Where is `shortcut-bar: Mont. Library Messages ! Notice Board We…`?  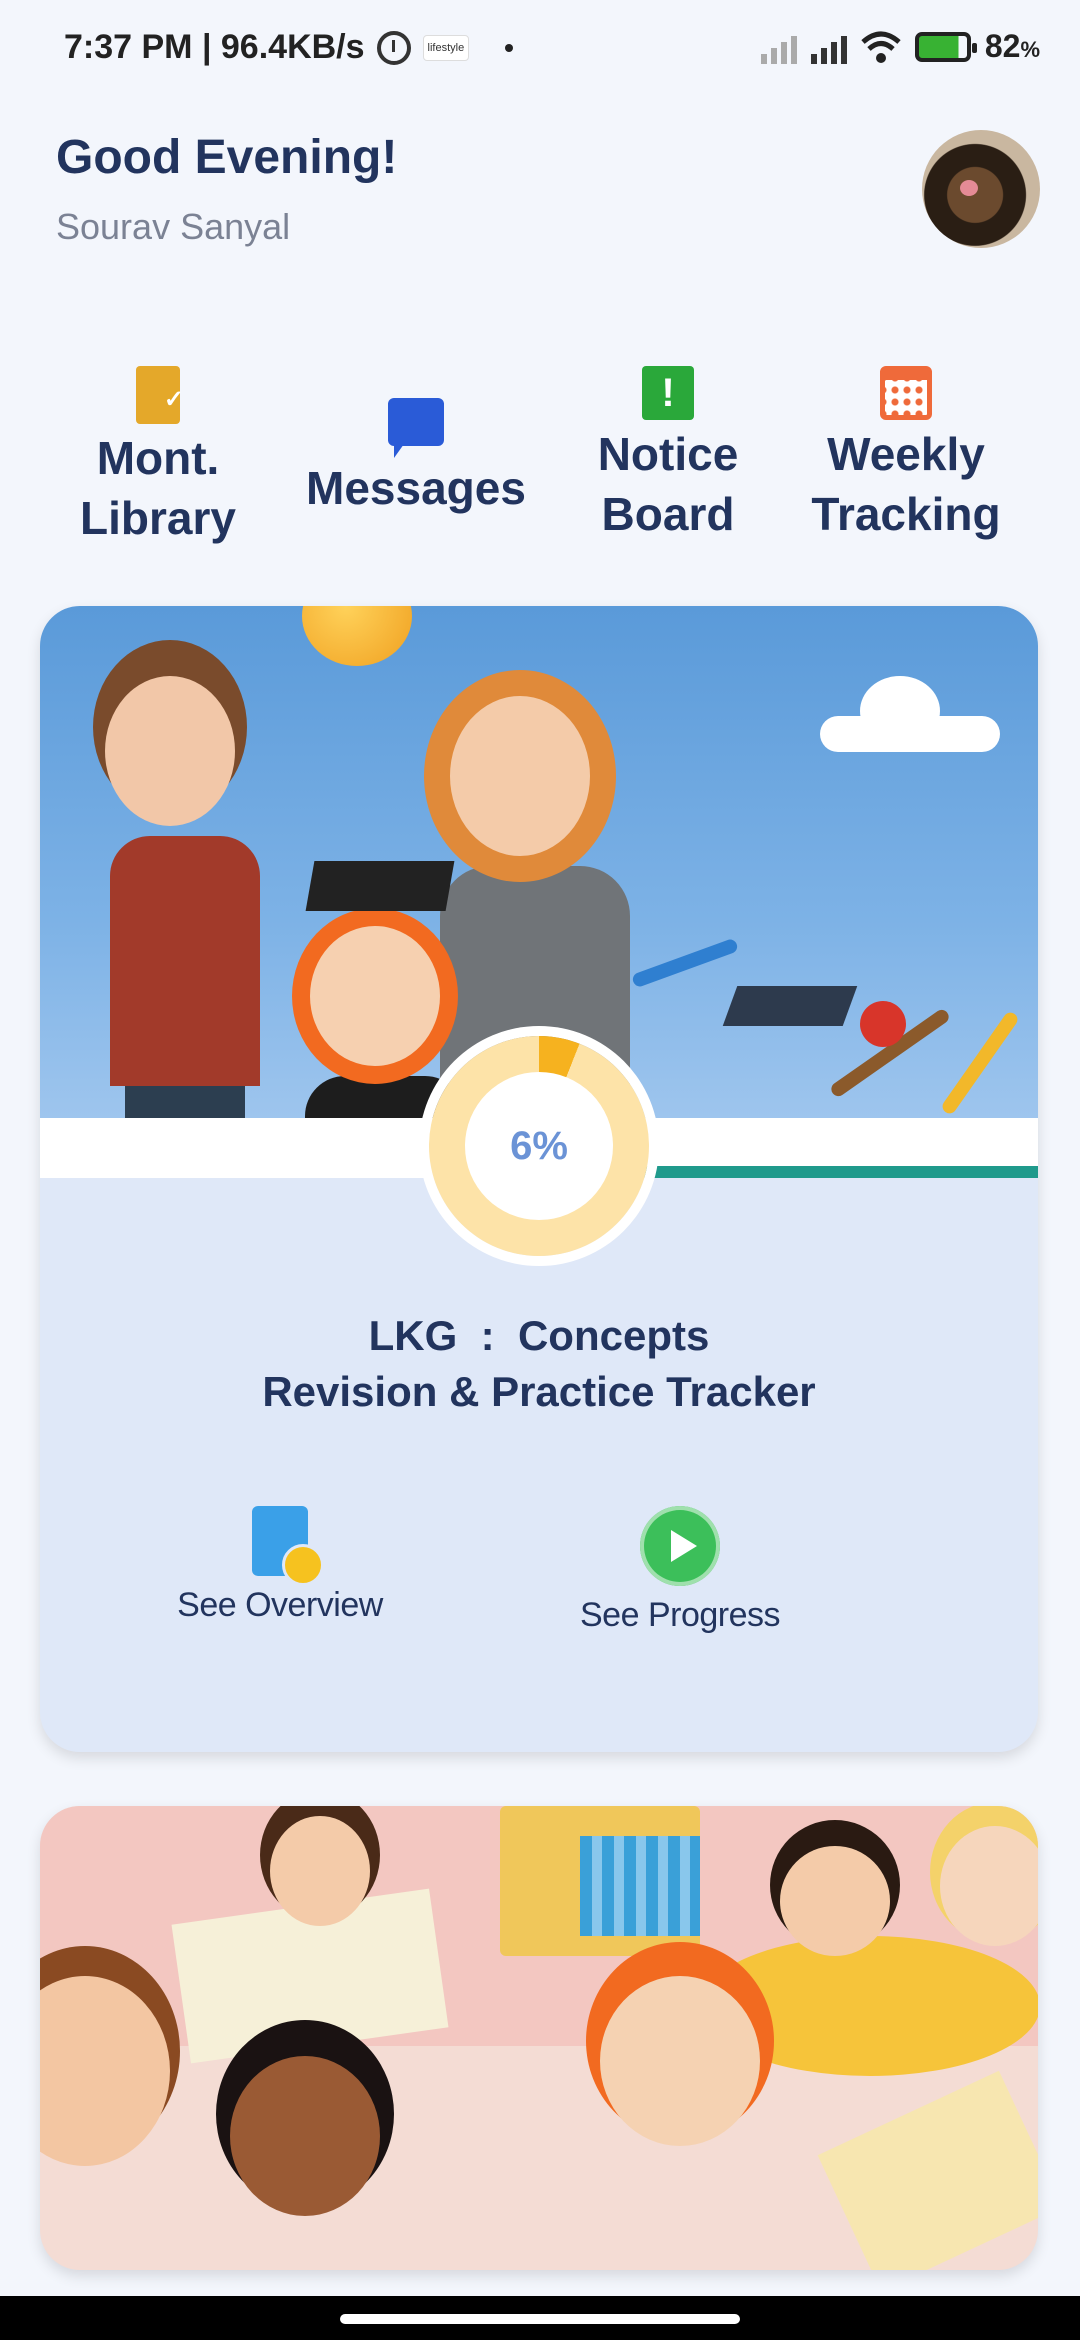 shortcut-bar: Mont. Library Messages ! Notice Board We… is located at coordinates (540, 460).